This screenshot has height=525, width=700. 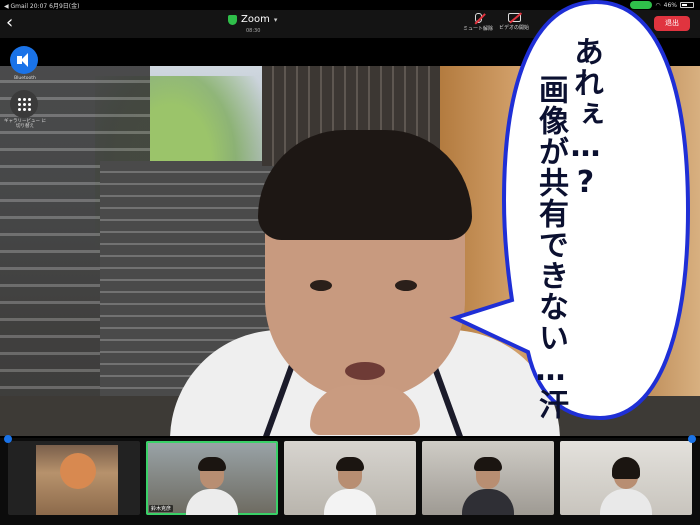 I want to click on meeting-title: Zoom ▾, so click(x=252, y=19).